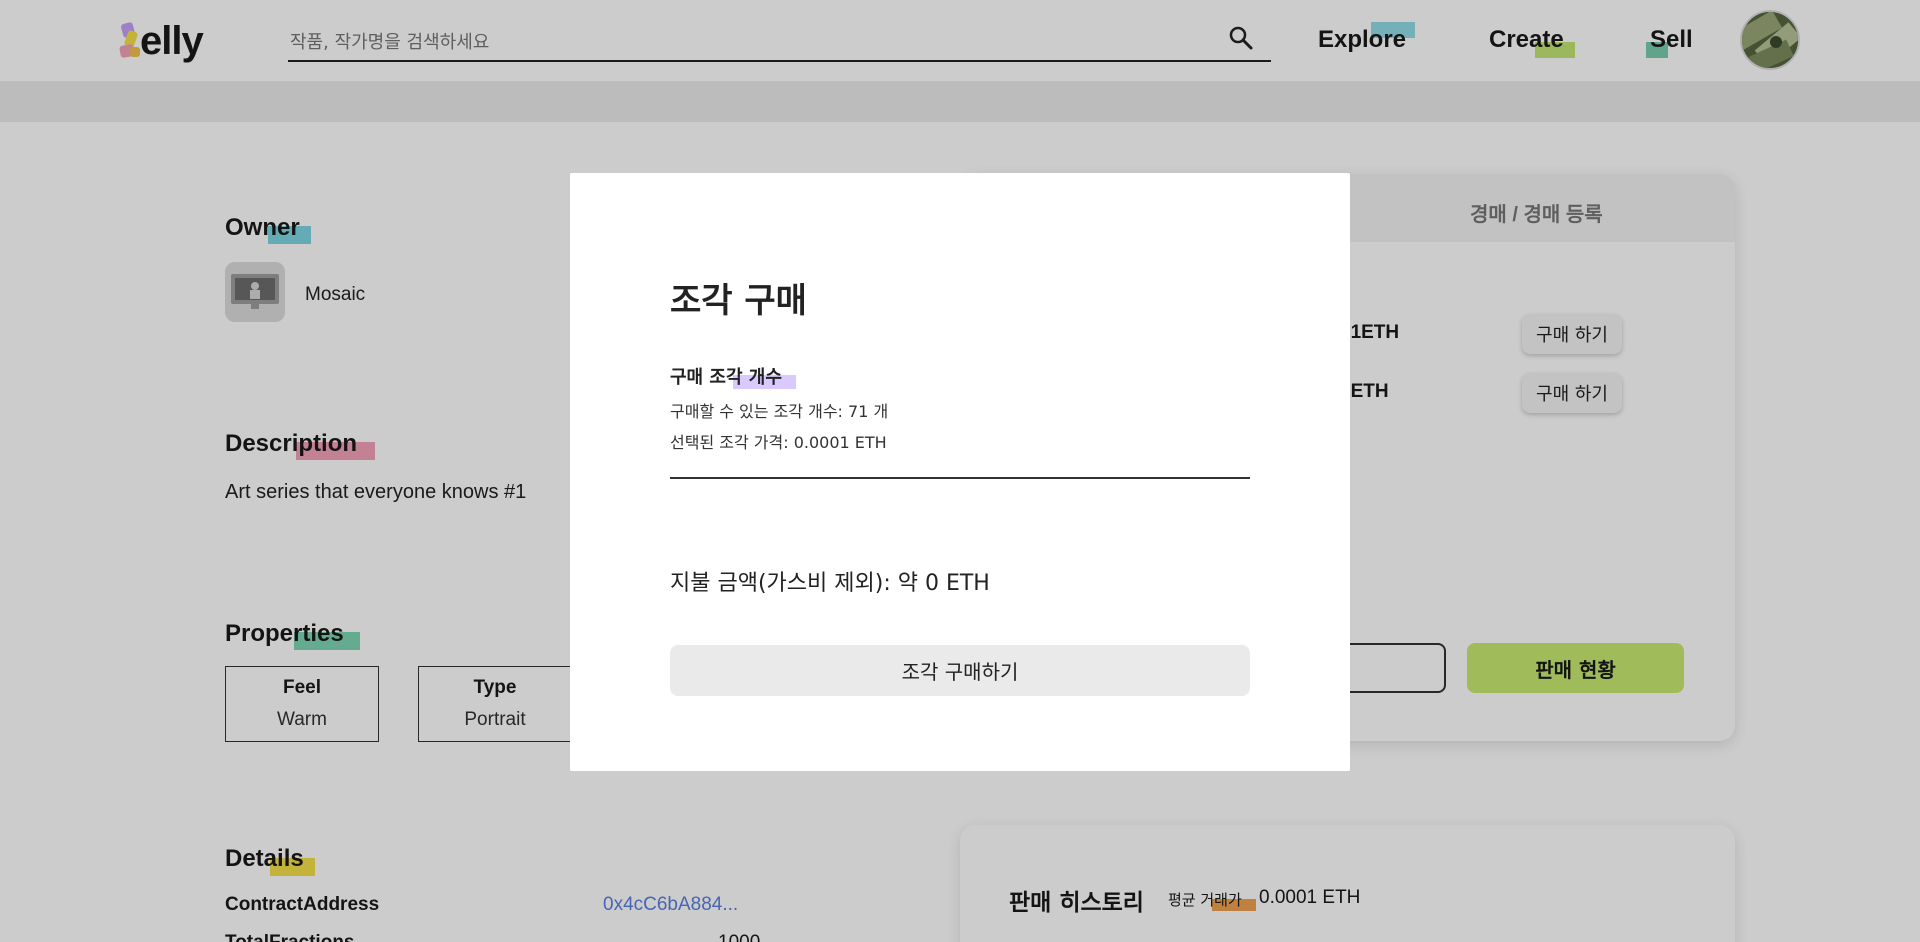 Image resolution: width=1920 pixels, height=942 pixels. What do you see at coordinates (830, 583) in the screenshot?
I see `payment-amount: 지불 금액(가스비 제외): 약 0 ETH` at bounding box center [830, 583].